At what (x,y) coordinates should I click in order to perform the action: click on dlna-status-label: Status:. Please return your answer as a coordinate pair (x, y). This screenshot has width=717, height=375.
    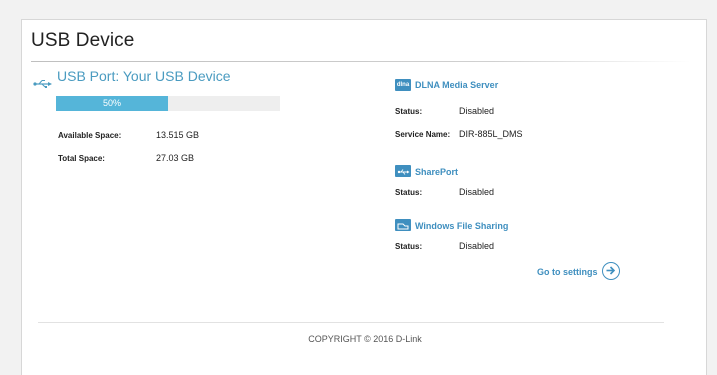
    Looking at the image, I should click on (409, 111).